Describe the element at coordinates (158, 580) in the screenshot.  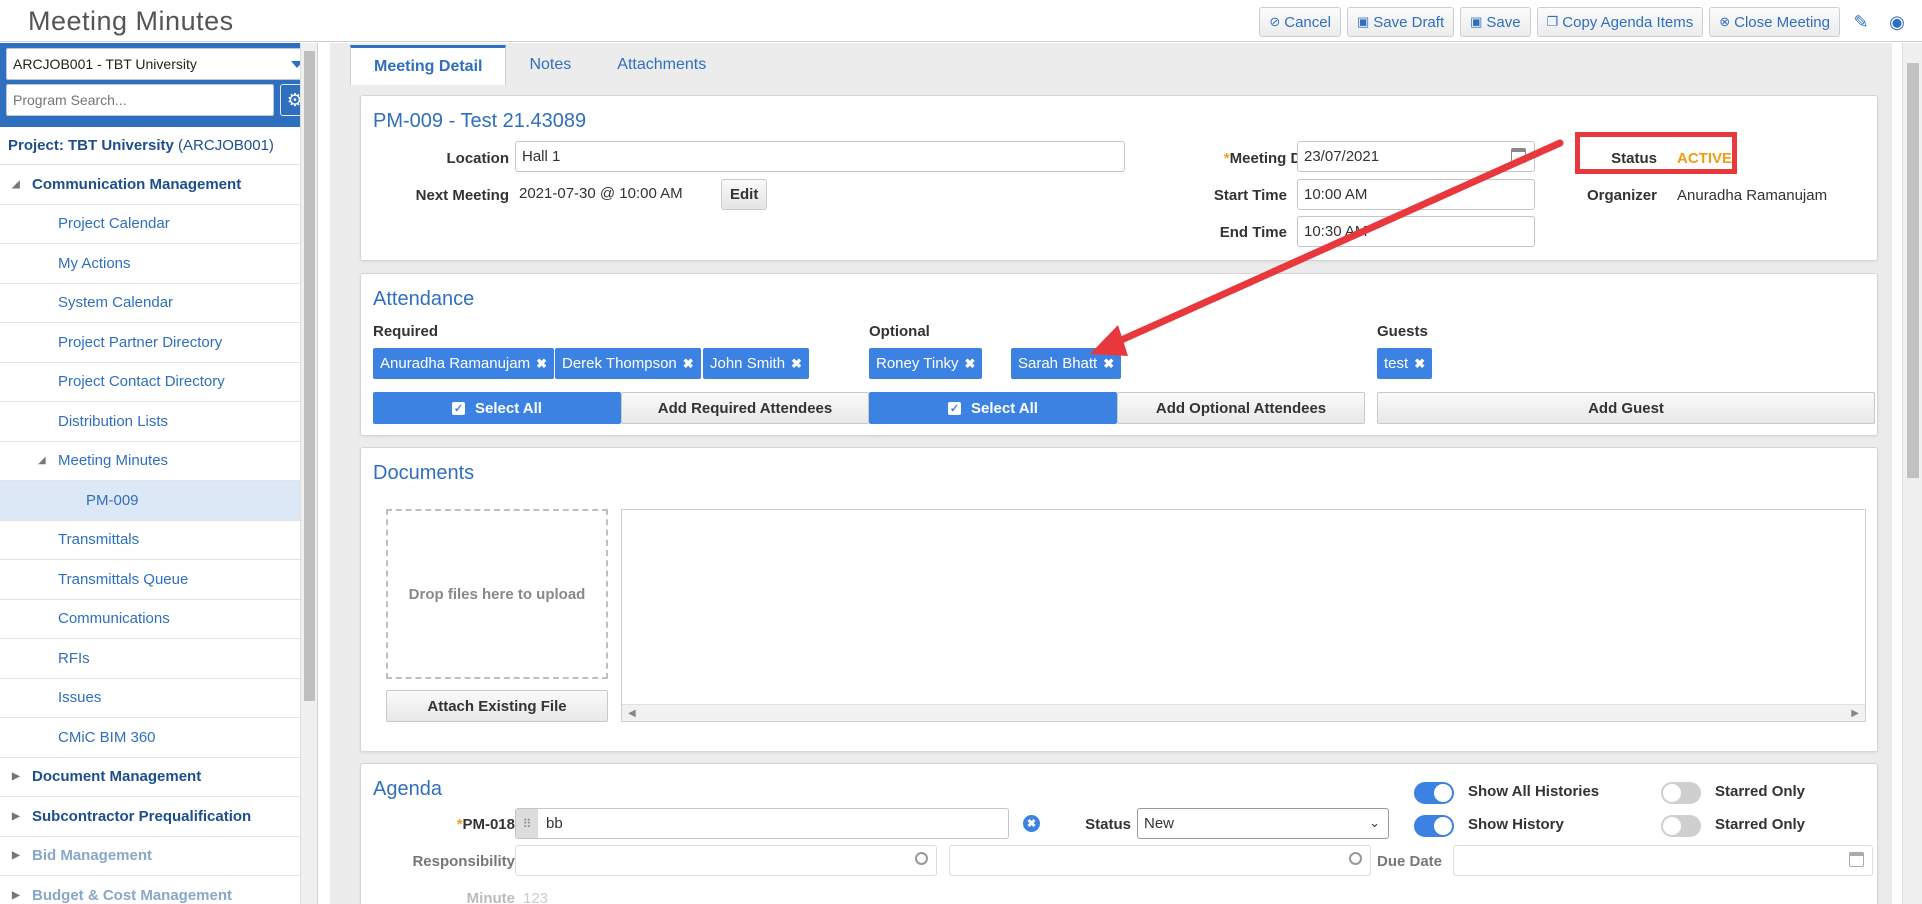
I see `nav-transmittals-queue: Transmittals Queue` at that location.